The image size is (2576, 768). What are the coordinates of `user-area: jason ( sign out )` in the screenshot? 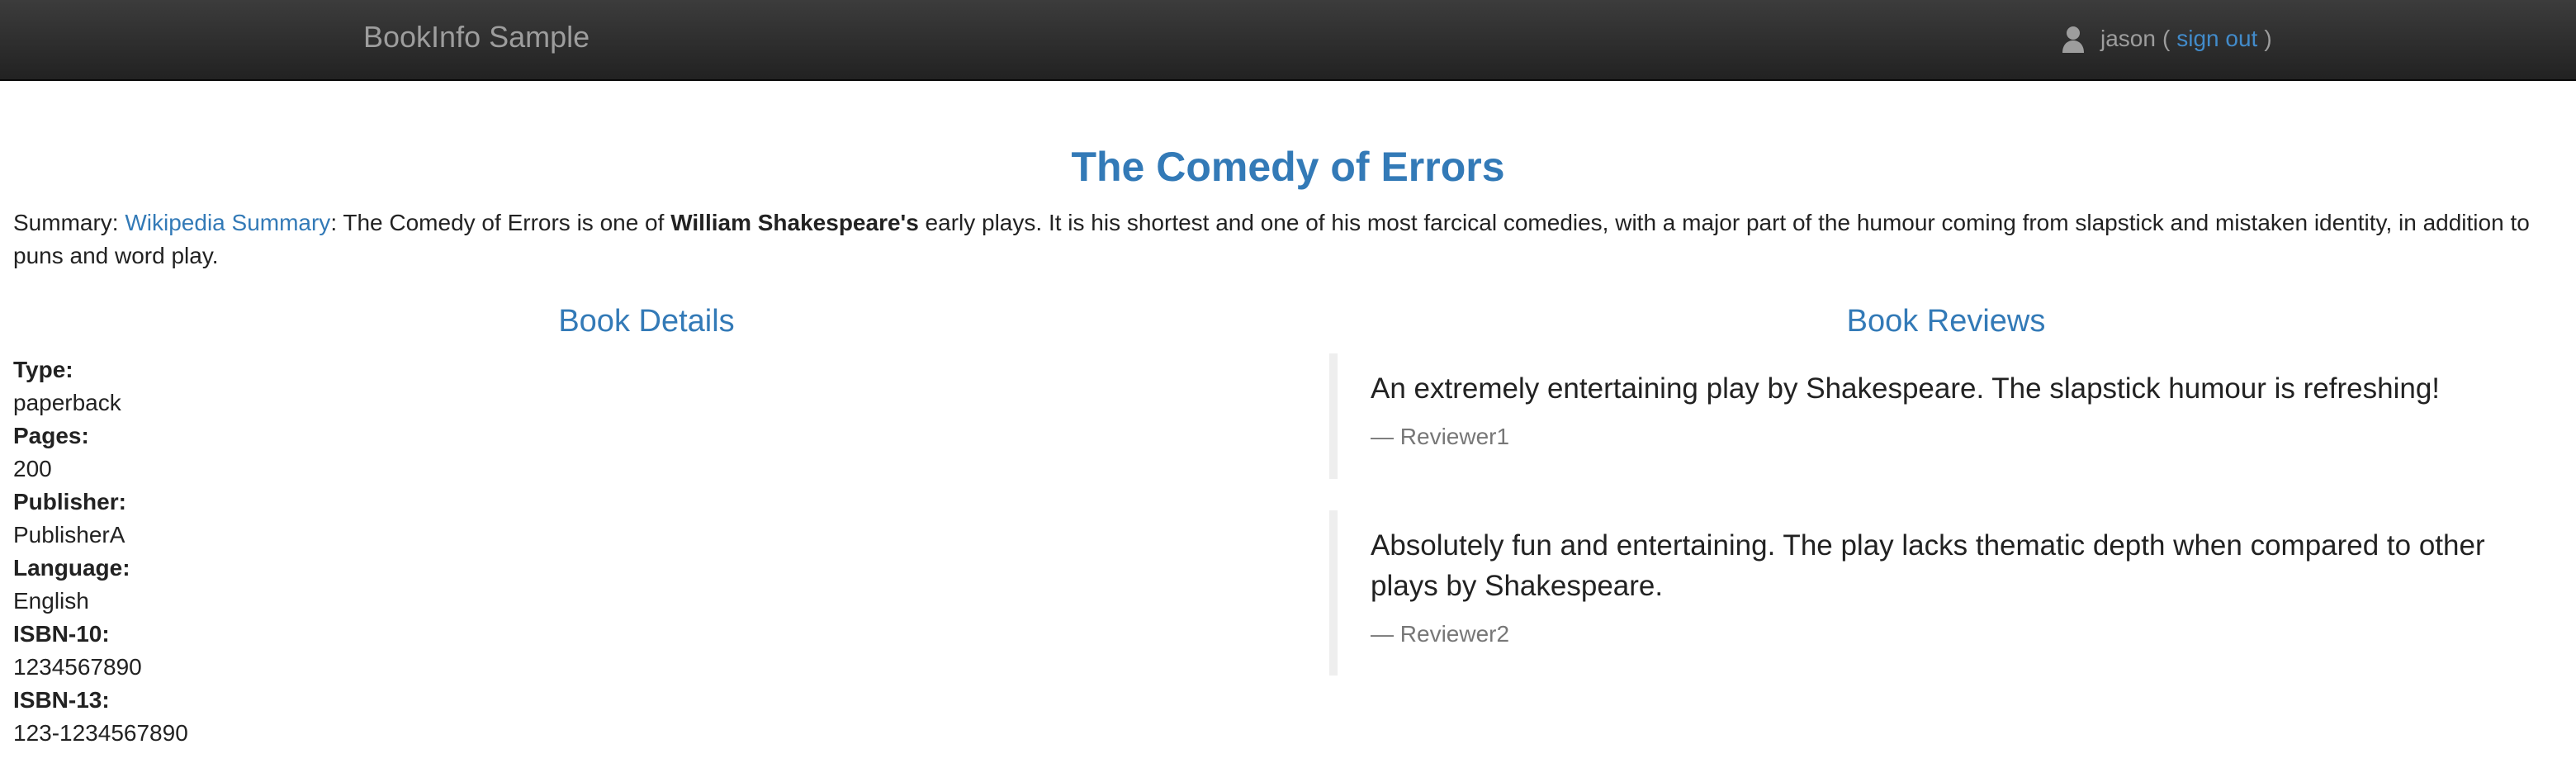 It's located at (2170, 38).